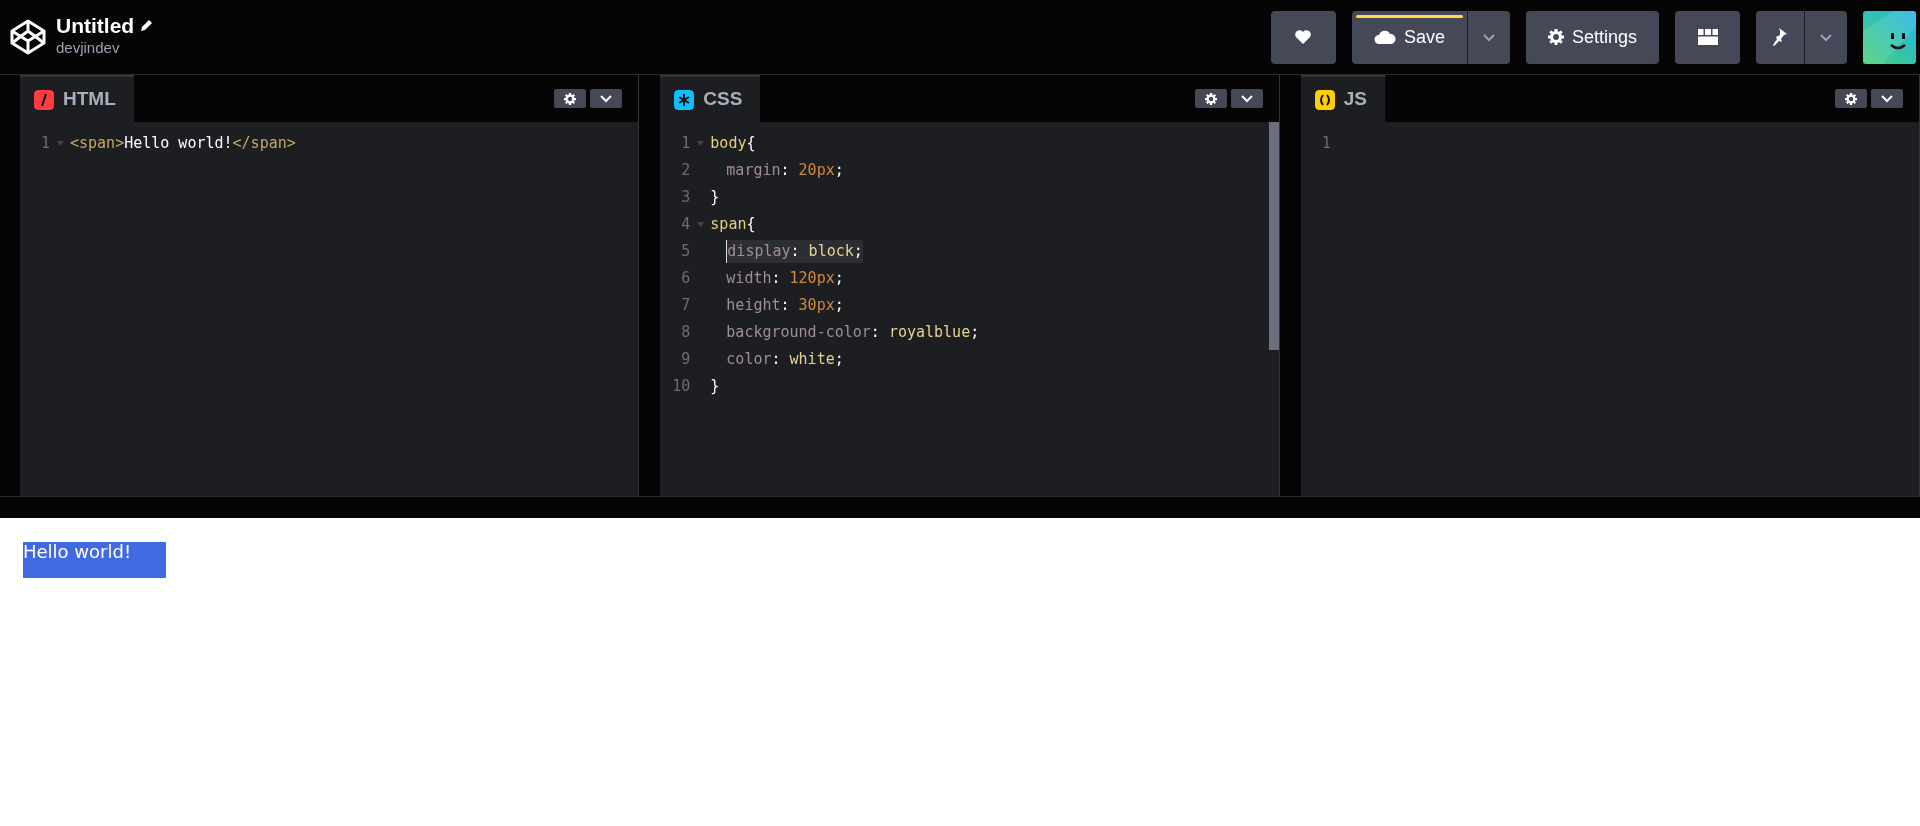  Describe the element at coordinates (685, 198) in the screenshot. I see `line-number: 3` at that location.